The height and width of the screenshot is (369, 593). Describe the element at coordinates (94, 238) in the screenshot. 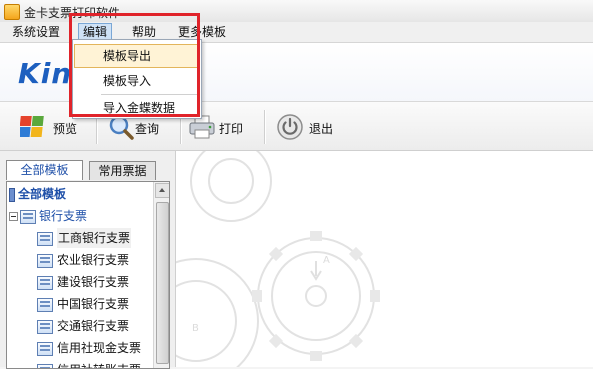

I see `tree-item-label: 工商银行支票` at that location.